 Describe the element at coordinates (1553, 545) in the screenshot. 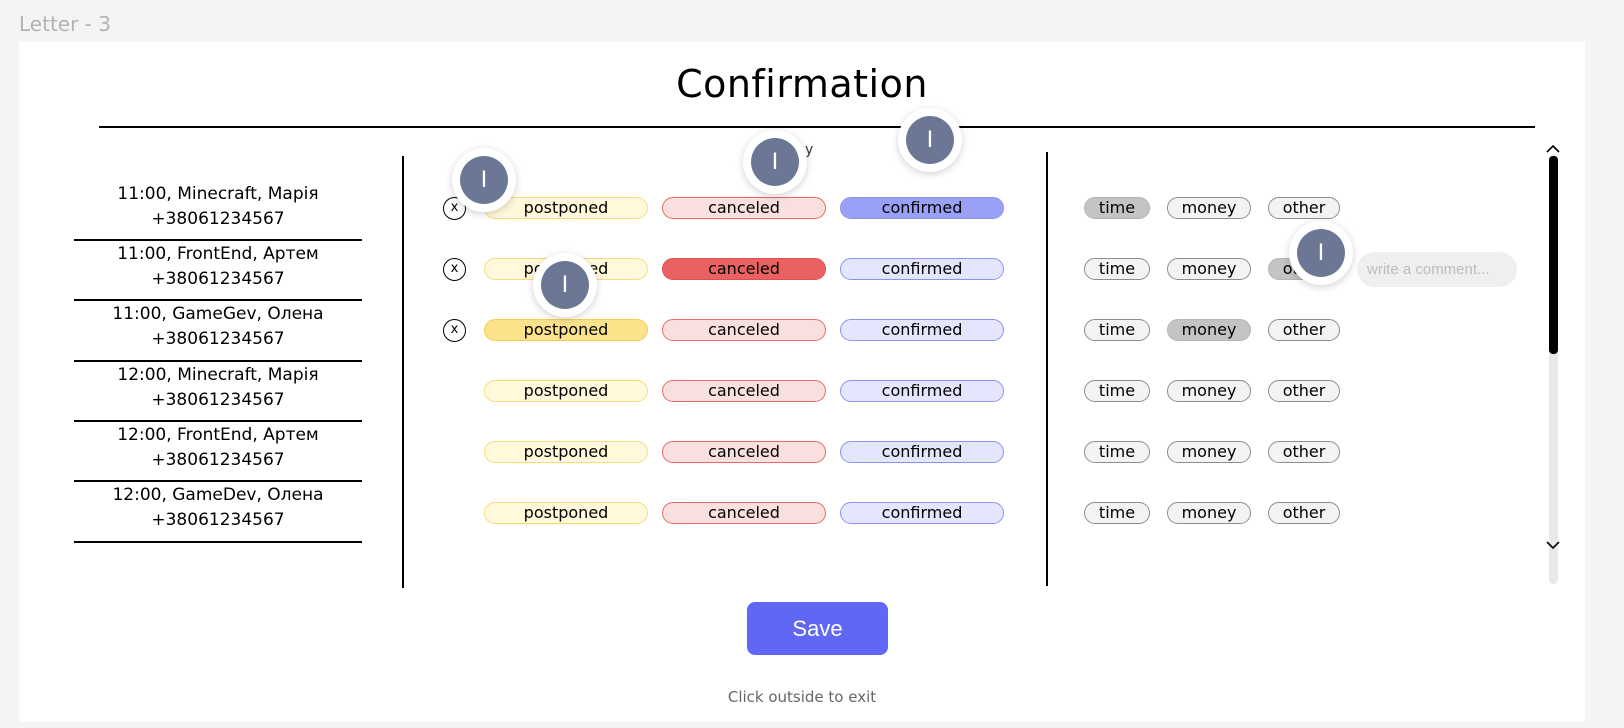

I see `chevron-down-icon` at that location.